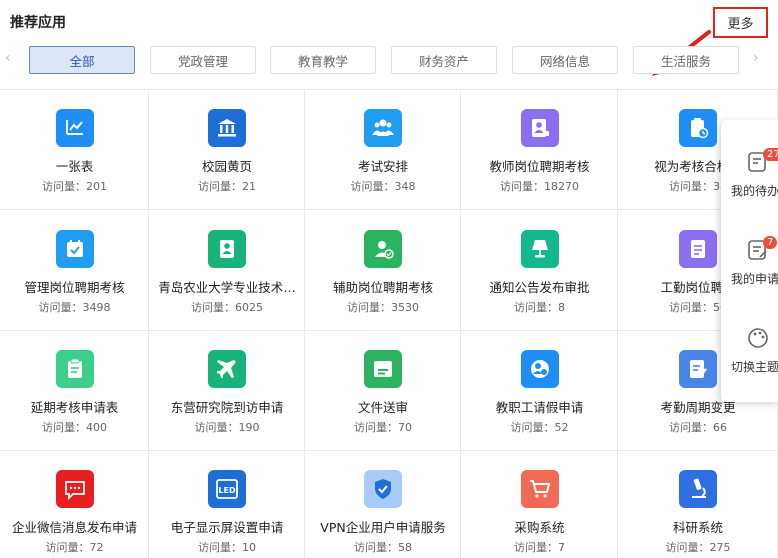 This screenshot has width=778, height=558. I want to click on my-todo-button: 27 我的待办, so click(749, 160).